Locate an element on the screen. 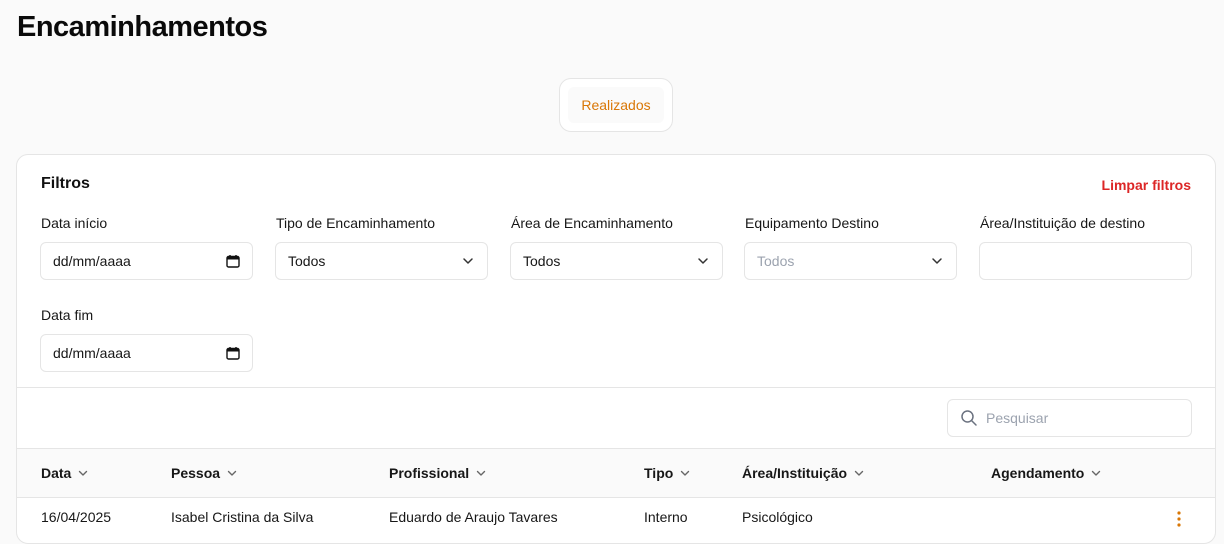  cell-area: Psicológico is located at coordinates (777, 517).